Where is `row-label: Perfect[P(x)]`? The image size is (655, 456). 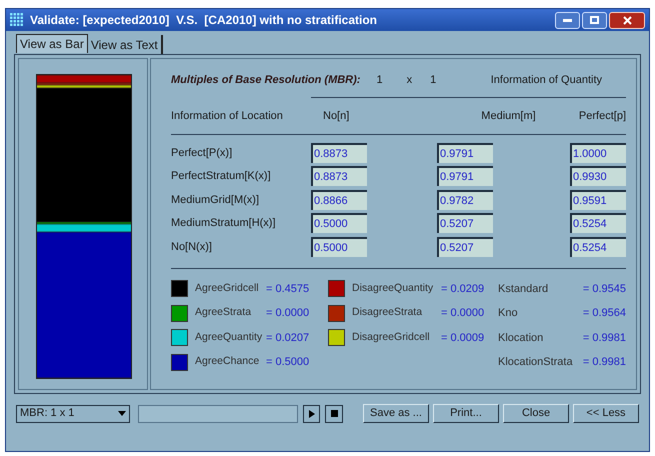 row-label: Perfect[P(x)] is located at coordinates (202, 153).